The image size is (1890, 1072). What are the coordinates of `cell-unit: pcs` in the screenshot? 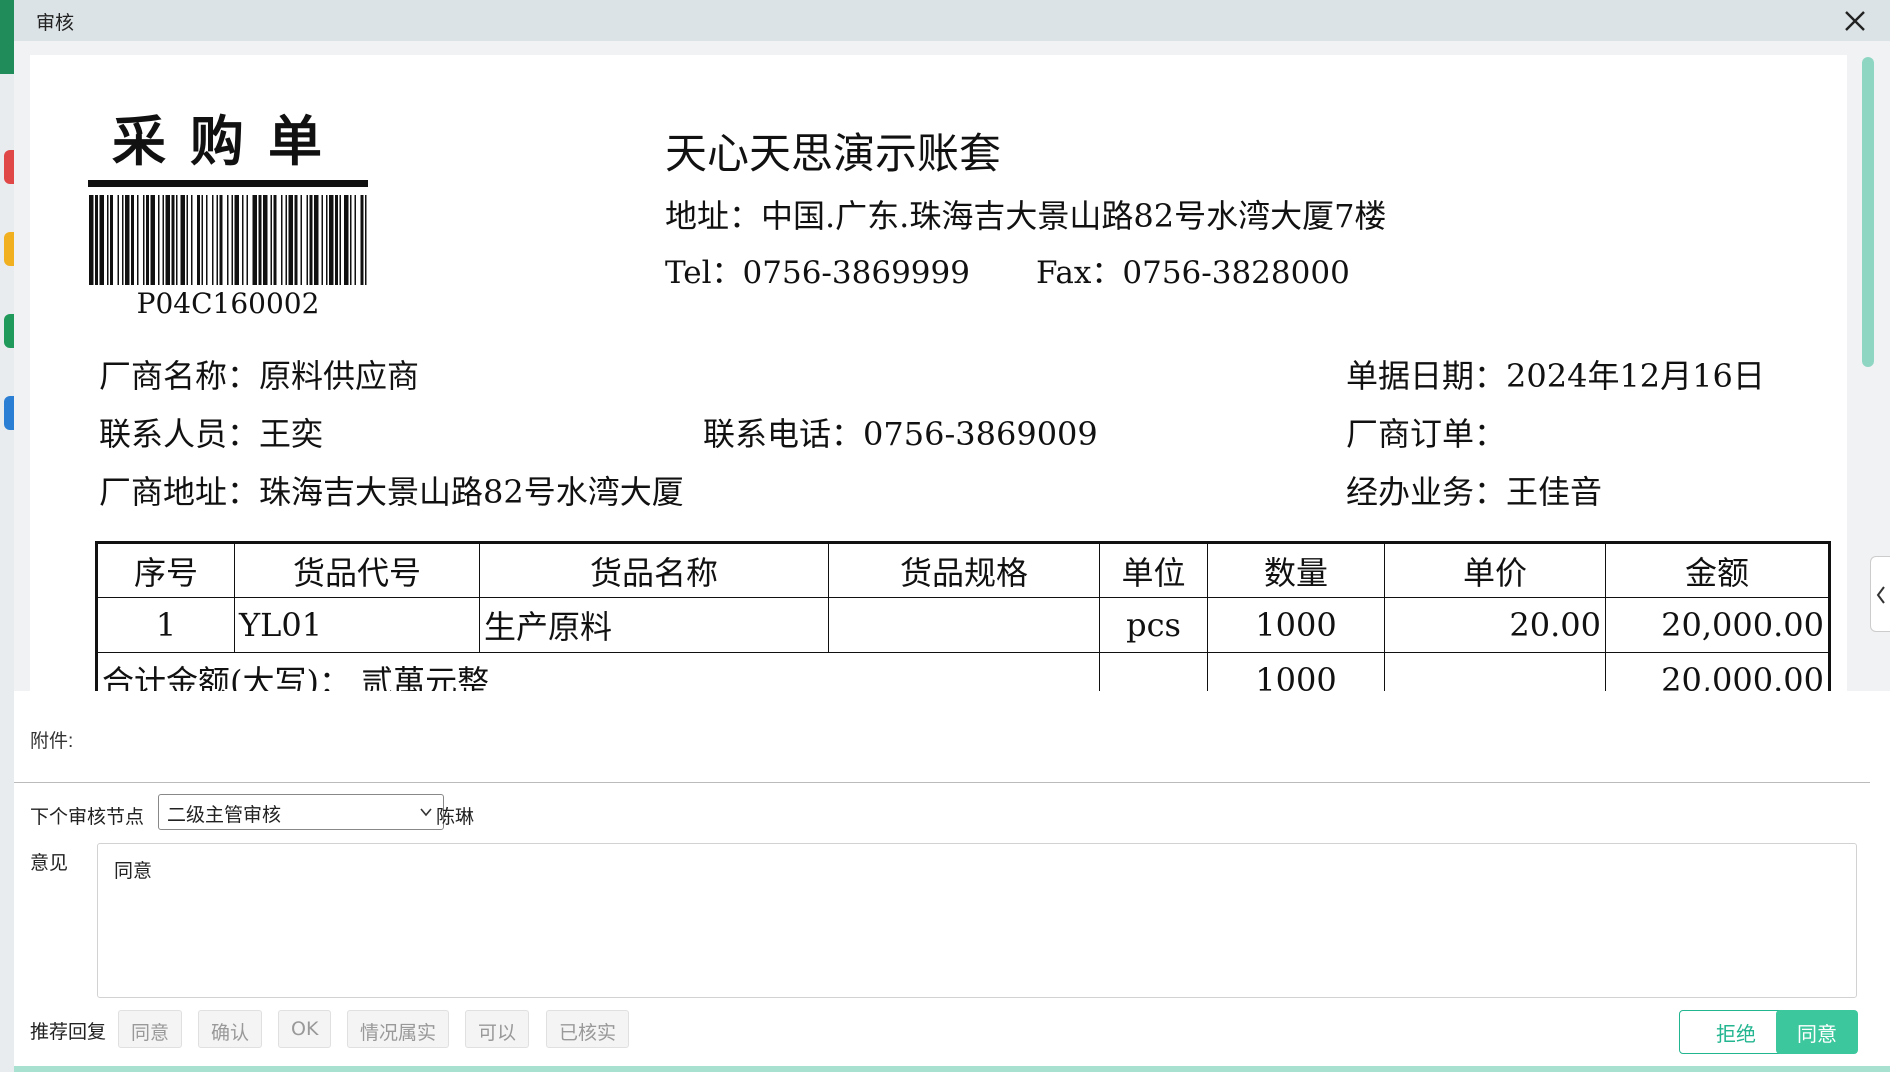 It's located at (1153, 625).